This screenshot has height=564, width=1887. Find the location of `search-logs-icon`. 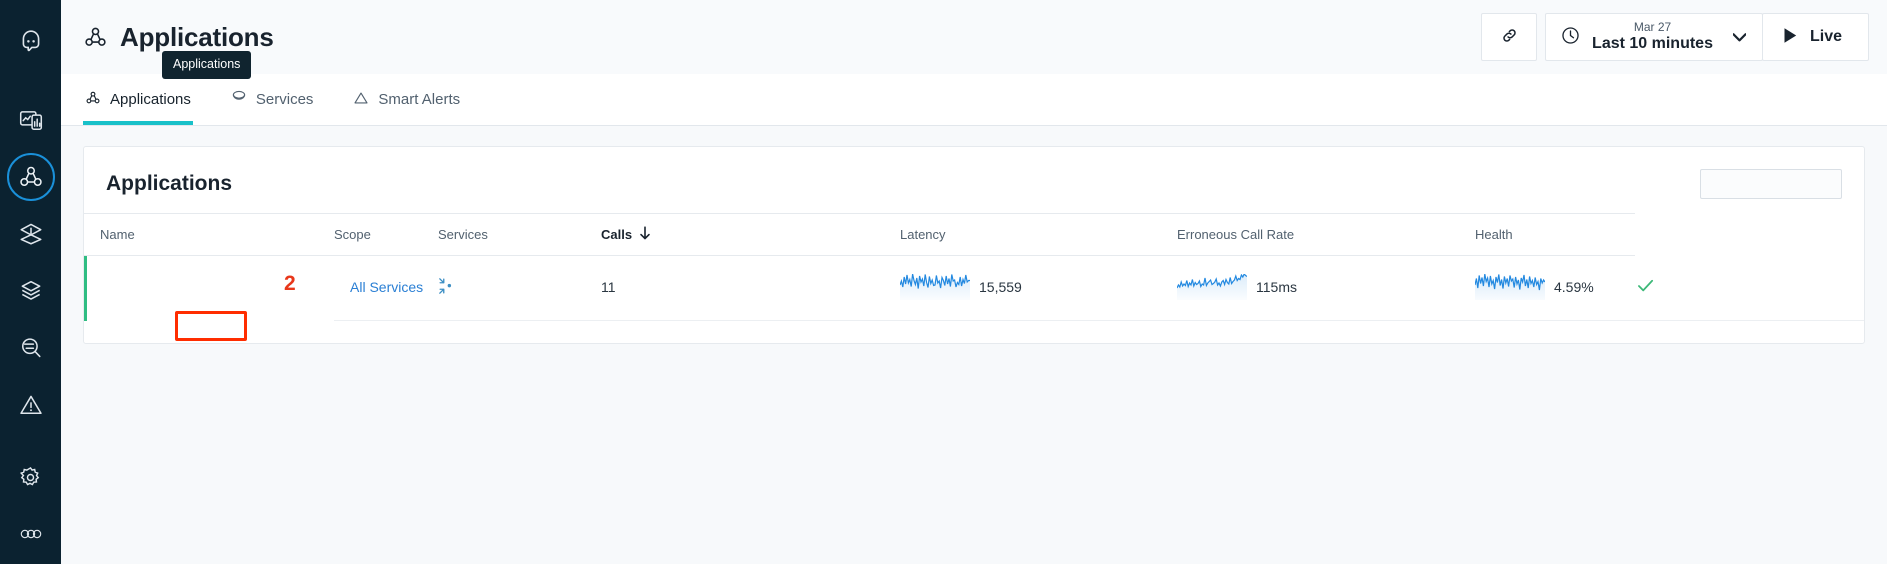

search-logs-icon is located at coordinates (31, 348).